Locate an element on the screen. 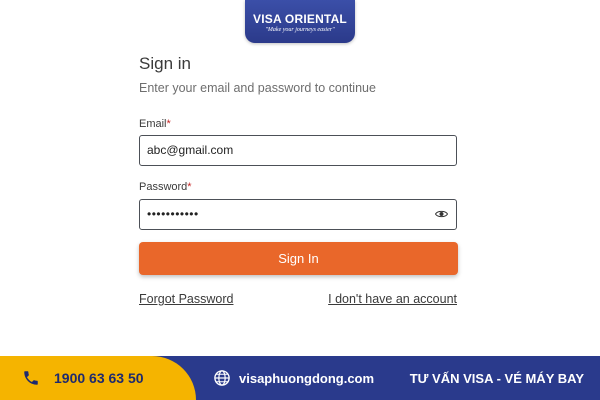 Image resolution: width=600 pixels, height=400 pixels. email-label: Email* is located at coordinates (155, 124).